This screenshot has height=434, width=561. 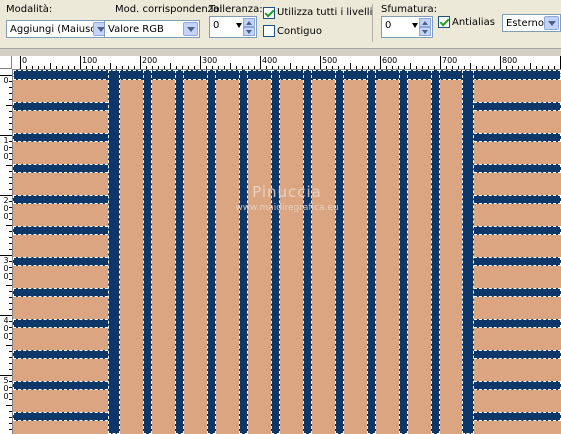 What do you see at coordinates (287, 208) in the screenshot?
I see `watermark-url: www.maidiregrafica.eu` at bounding box center [287, 208].